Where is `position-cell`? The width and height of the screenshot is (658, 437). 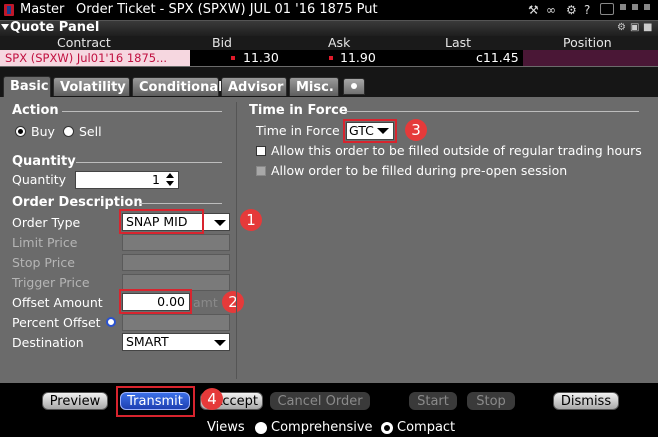
position-cell is located at coordinates (590, 58).